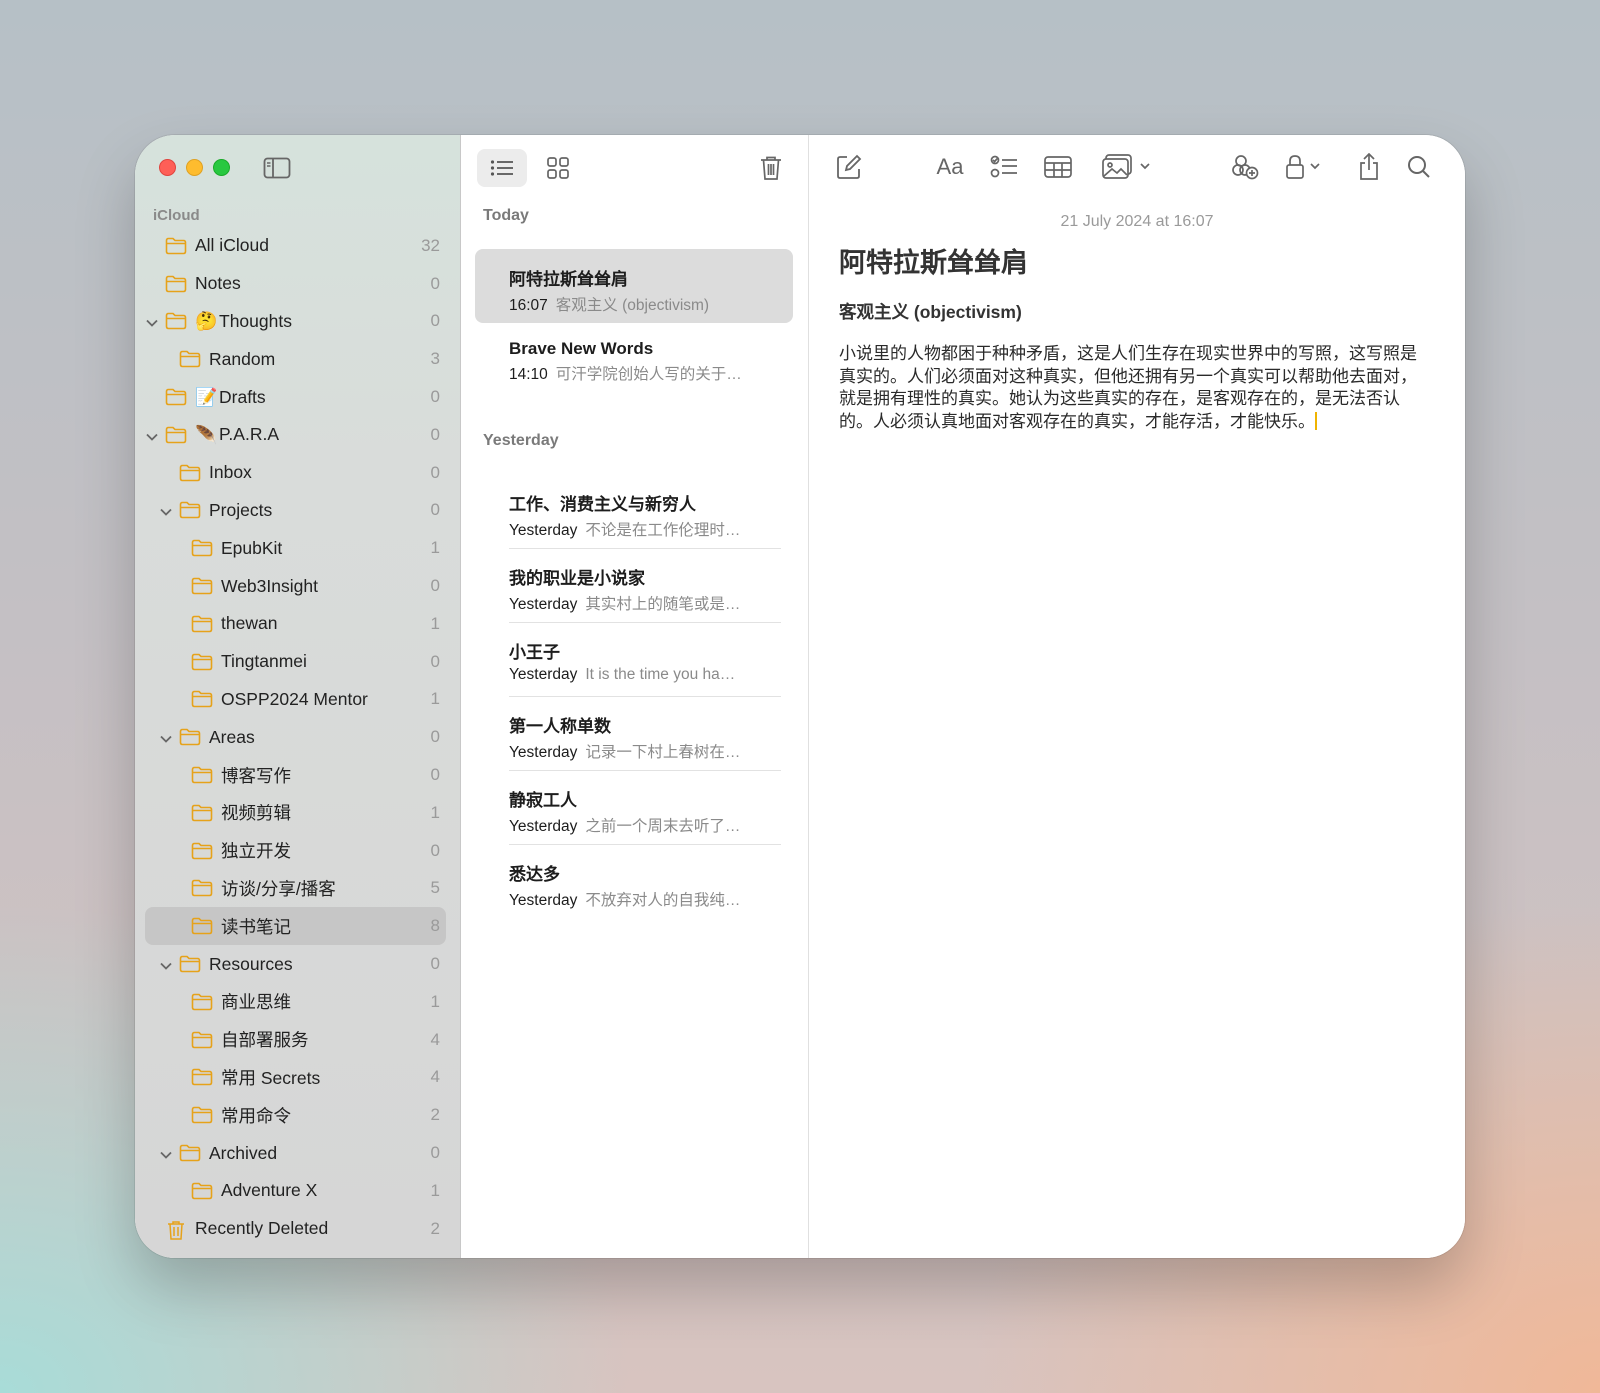 The height and width of the screenshot is (1393, 1600). I want to click on delete-note-button, so click(771, 168).